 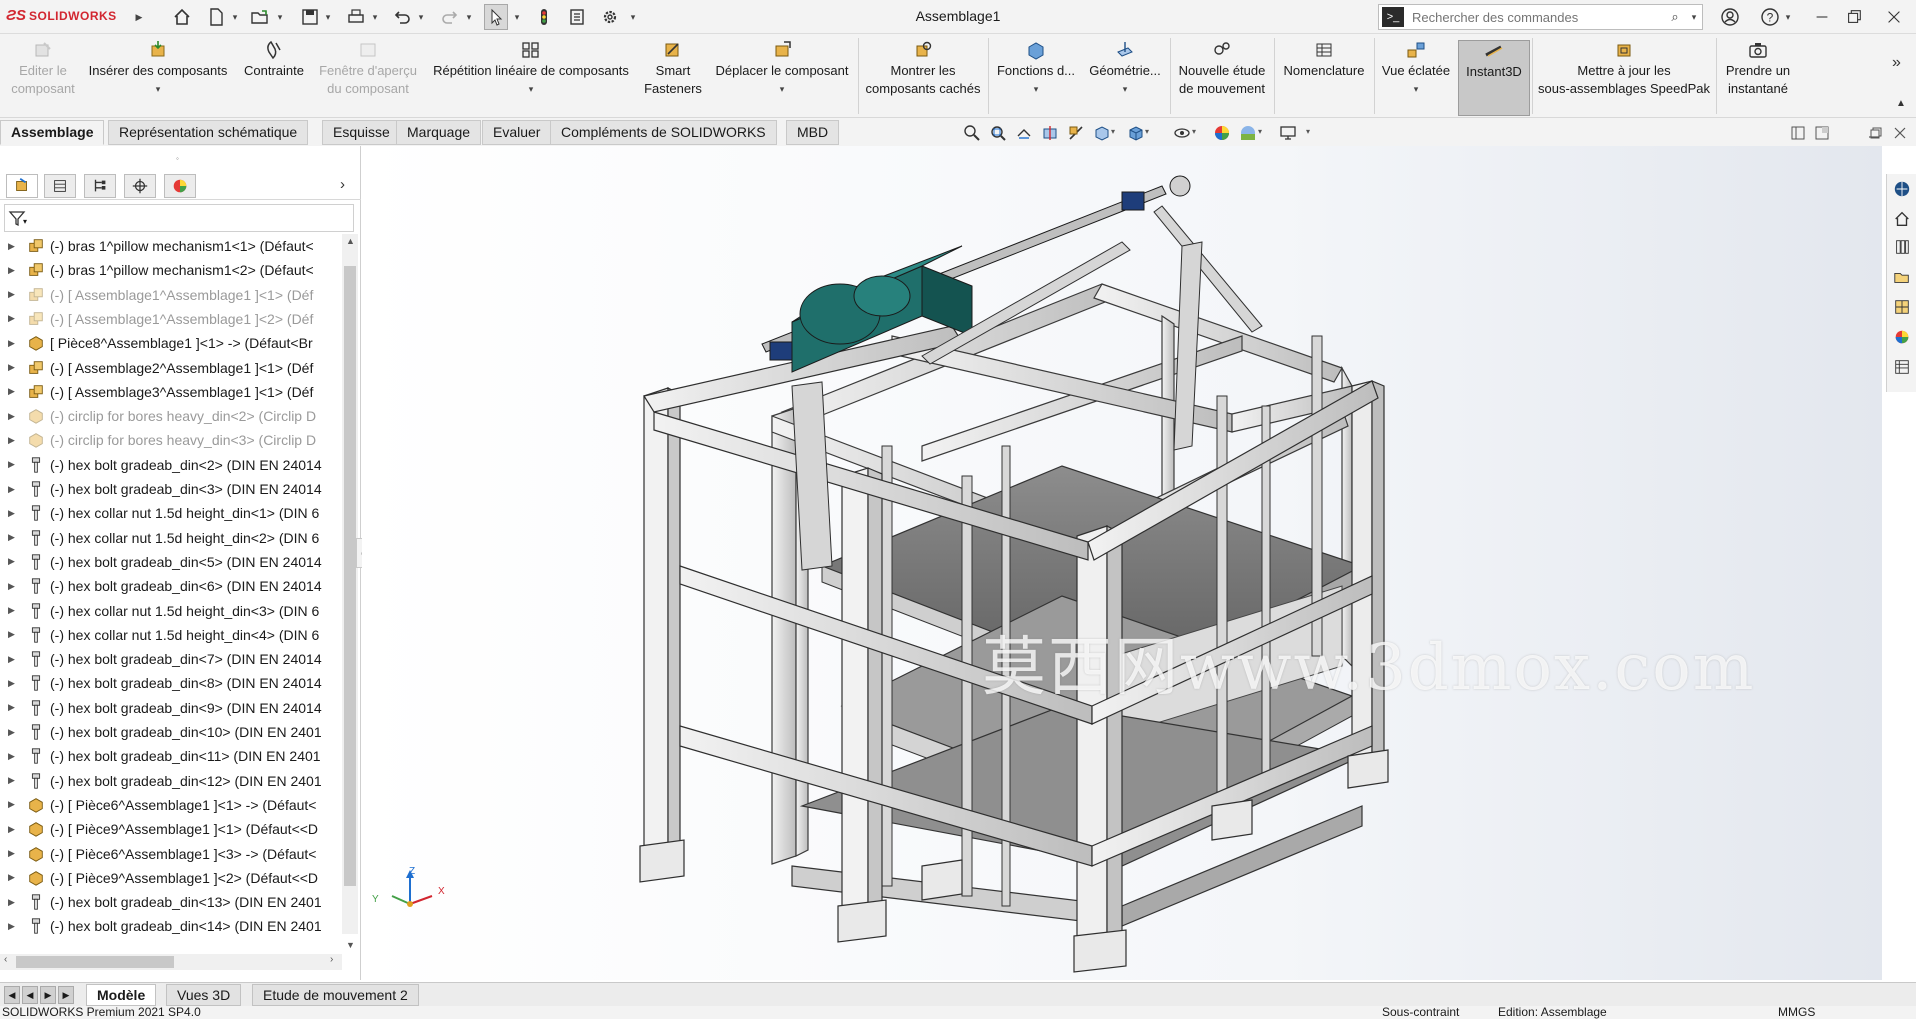 What do you see at coordinates (1902, 189) in the screenshot?
I see `solidworks-resources-icon` at bounding box center [1902, 189].